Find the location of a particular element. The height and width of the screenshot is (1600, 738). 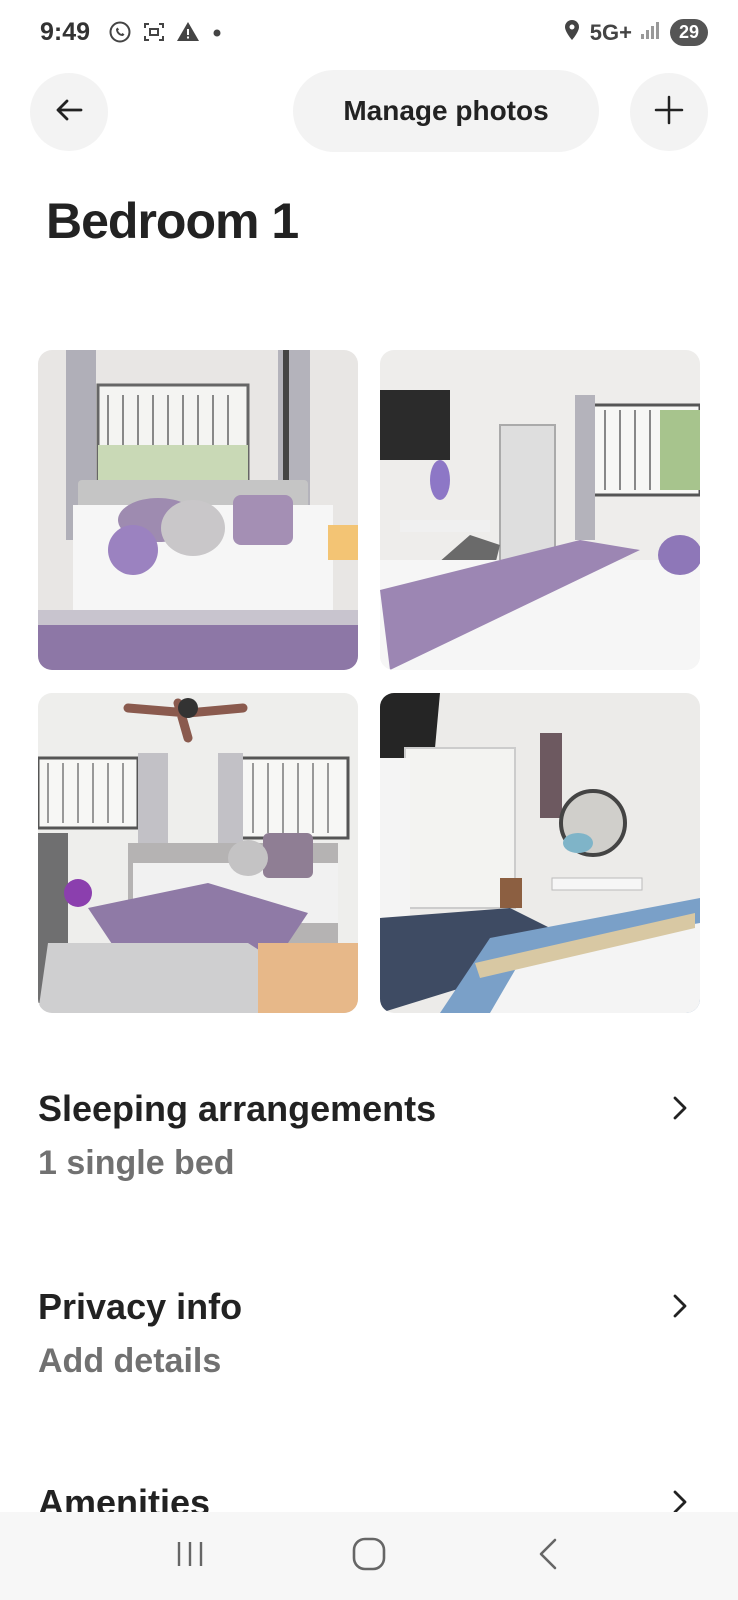

section-title: Privacy info is located at coordinates (140, 1306).